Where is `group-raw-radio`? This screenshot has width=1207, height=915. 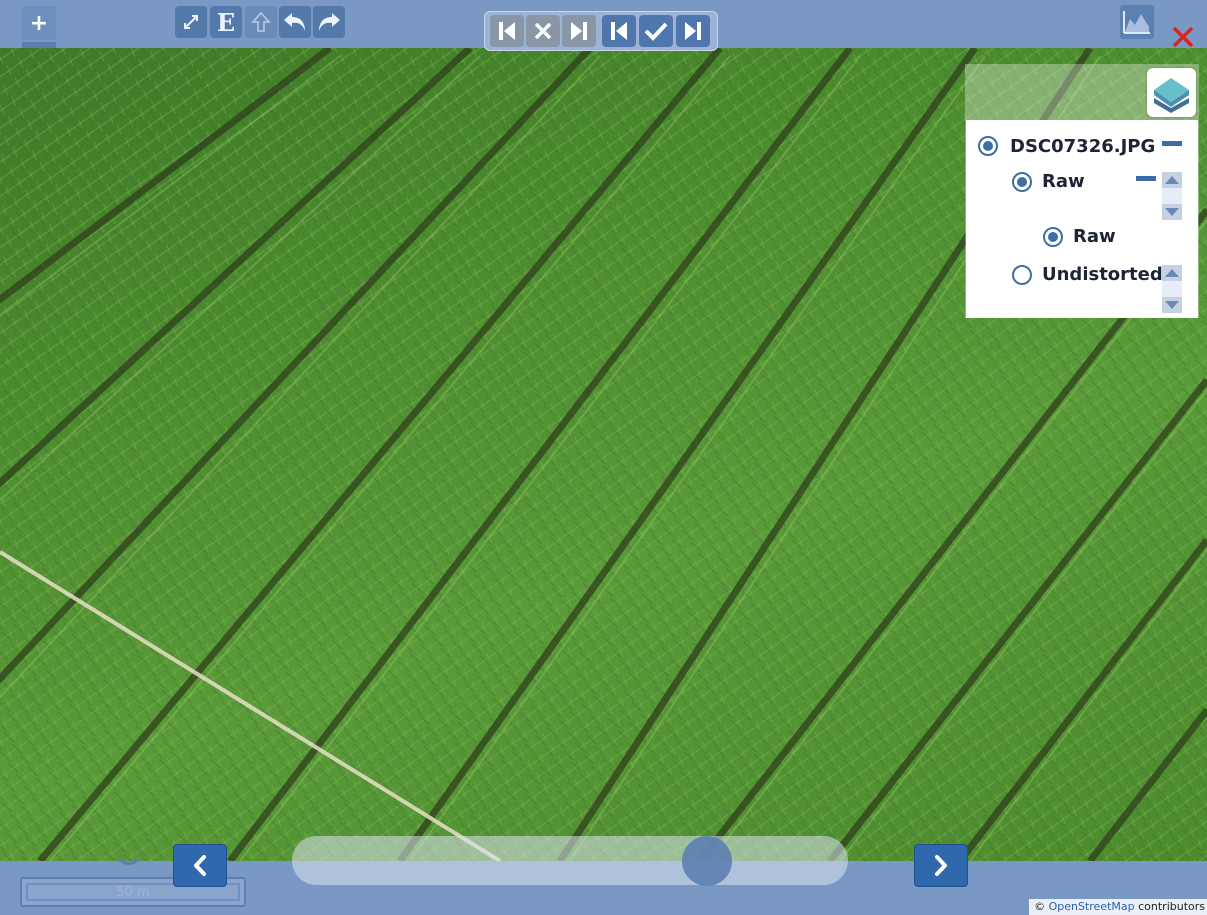 group-raw-radio is located at coordinates (1022, 182).